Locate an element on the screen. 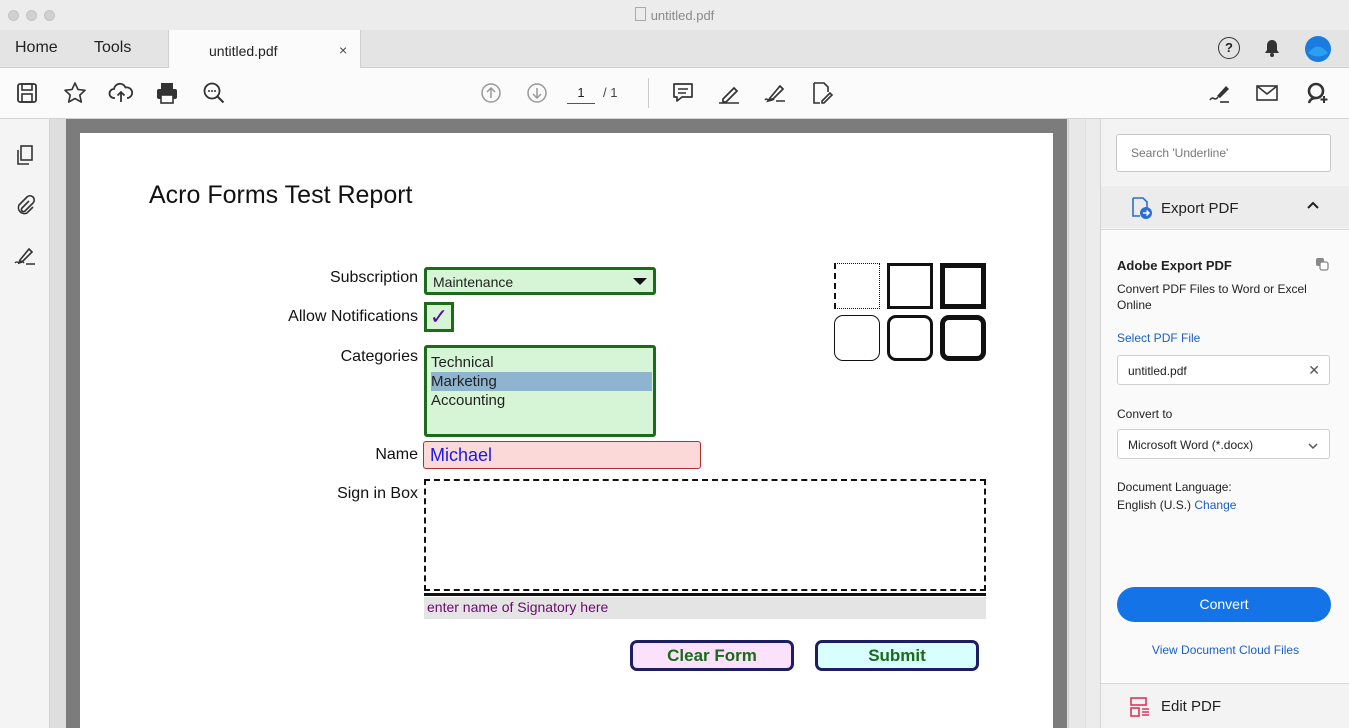  avatar is located at coordinates (1318, 49).